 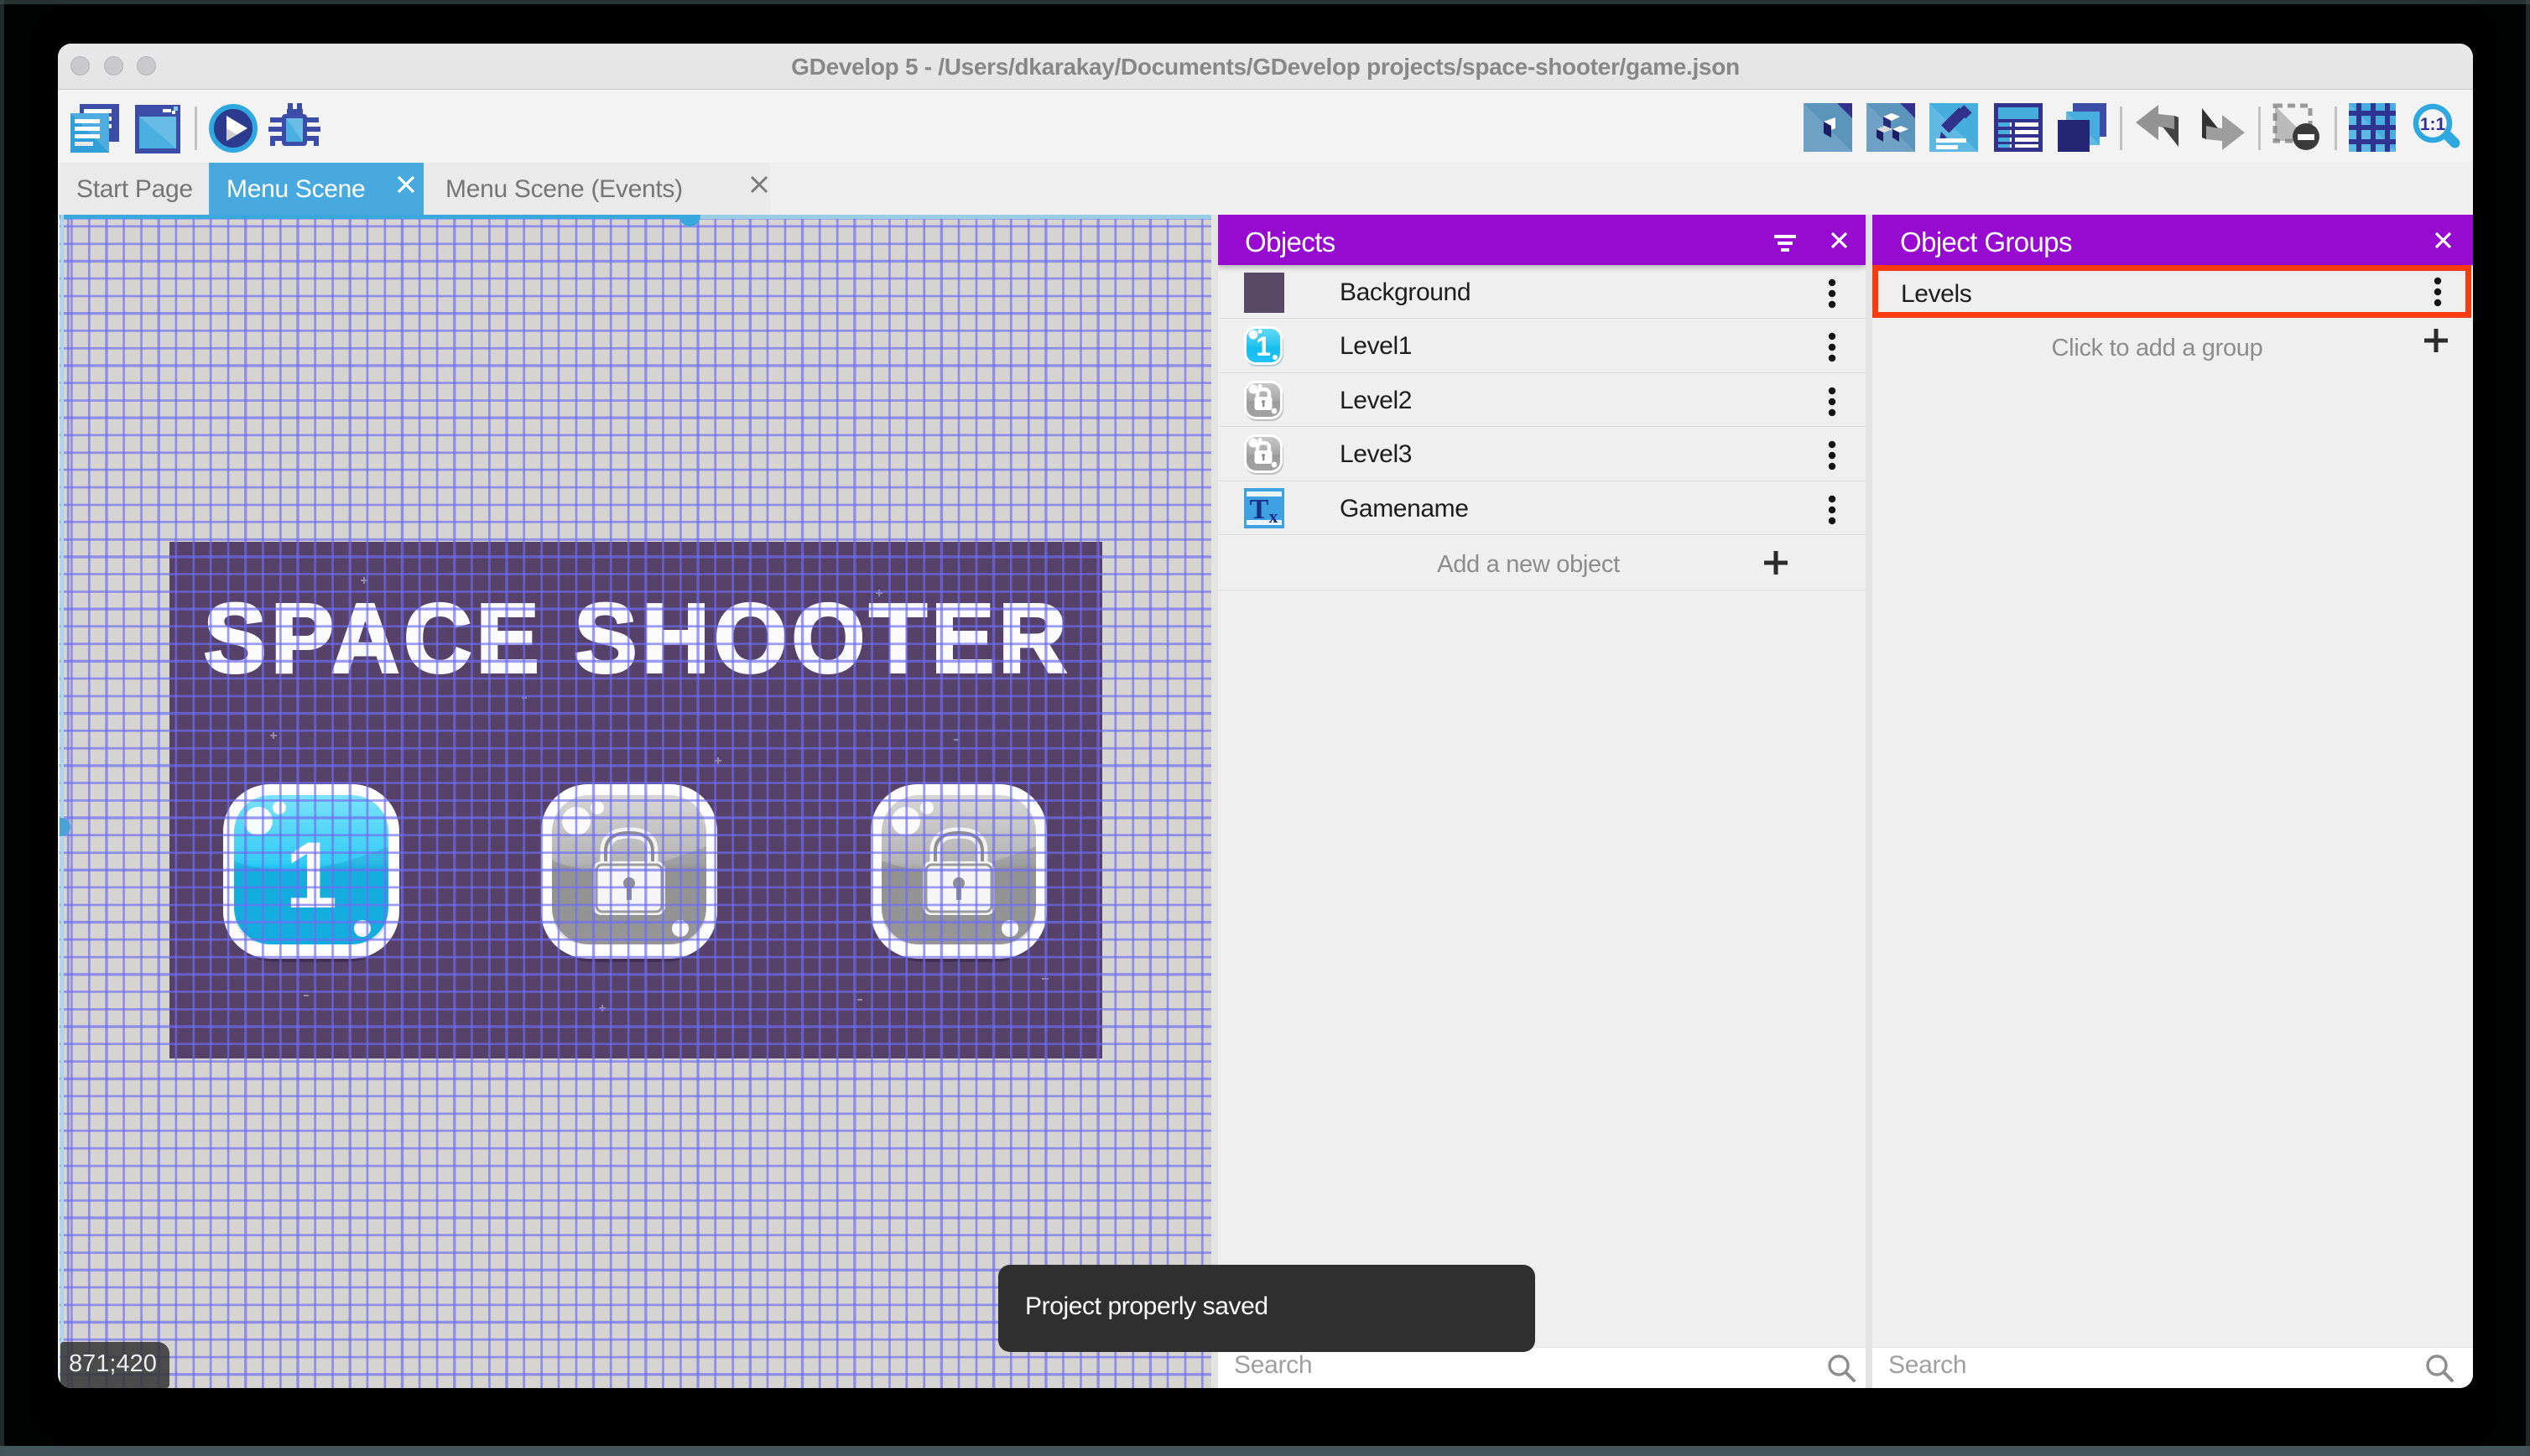 What do you see at coordinates (2433, 124) in the screenshot?
I see `svg-text: 1:1` at bounding box center [2433, 124].